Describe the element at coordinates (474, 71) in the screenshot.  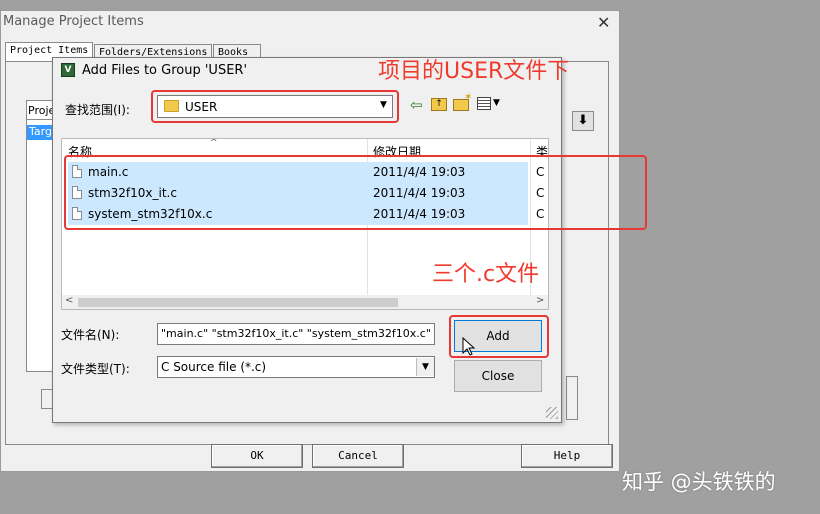
I see `annotation-user-folder: 项目的USER文件下` at that location.